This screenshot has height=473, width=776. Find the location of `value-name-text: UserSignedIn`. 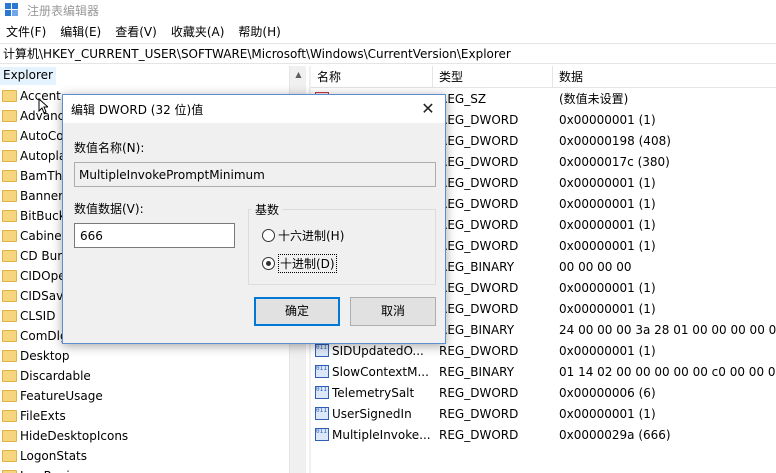

value-name-text: UserSignedIn is located at coordinates (372, 413).